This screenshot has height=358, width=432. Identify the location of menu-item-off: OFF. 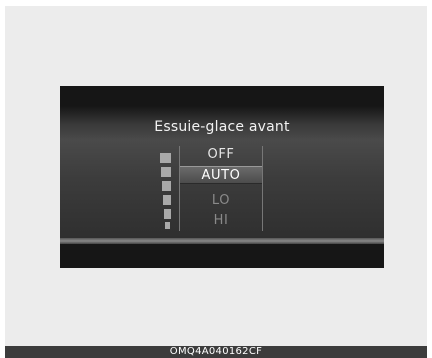
(221, 155).